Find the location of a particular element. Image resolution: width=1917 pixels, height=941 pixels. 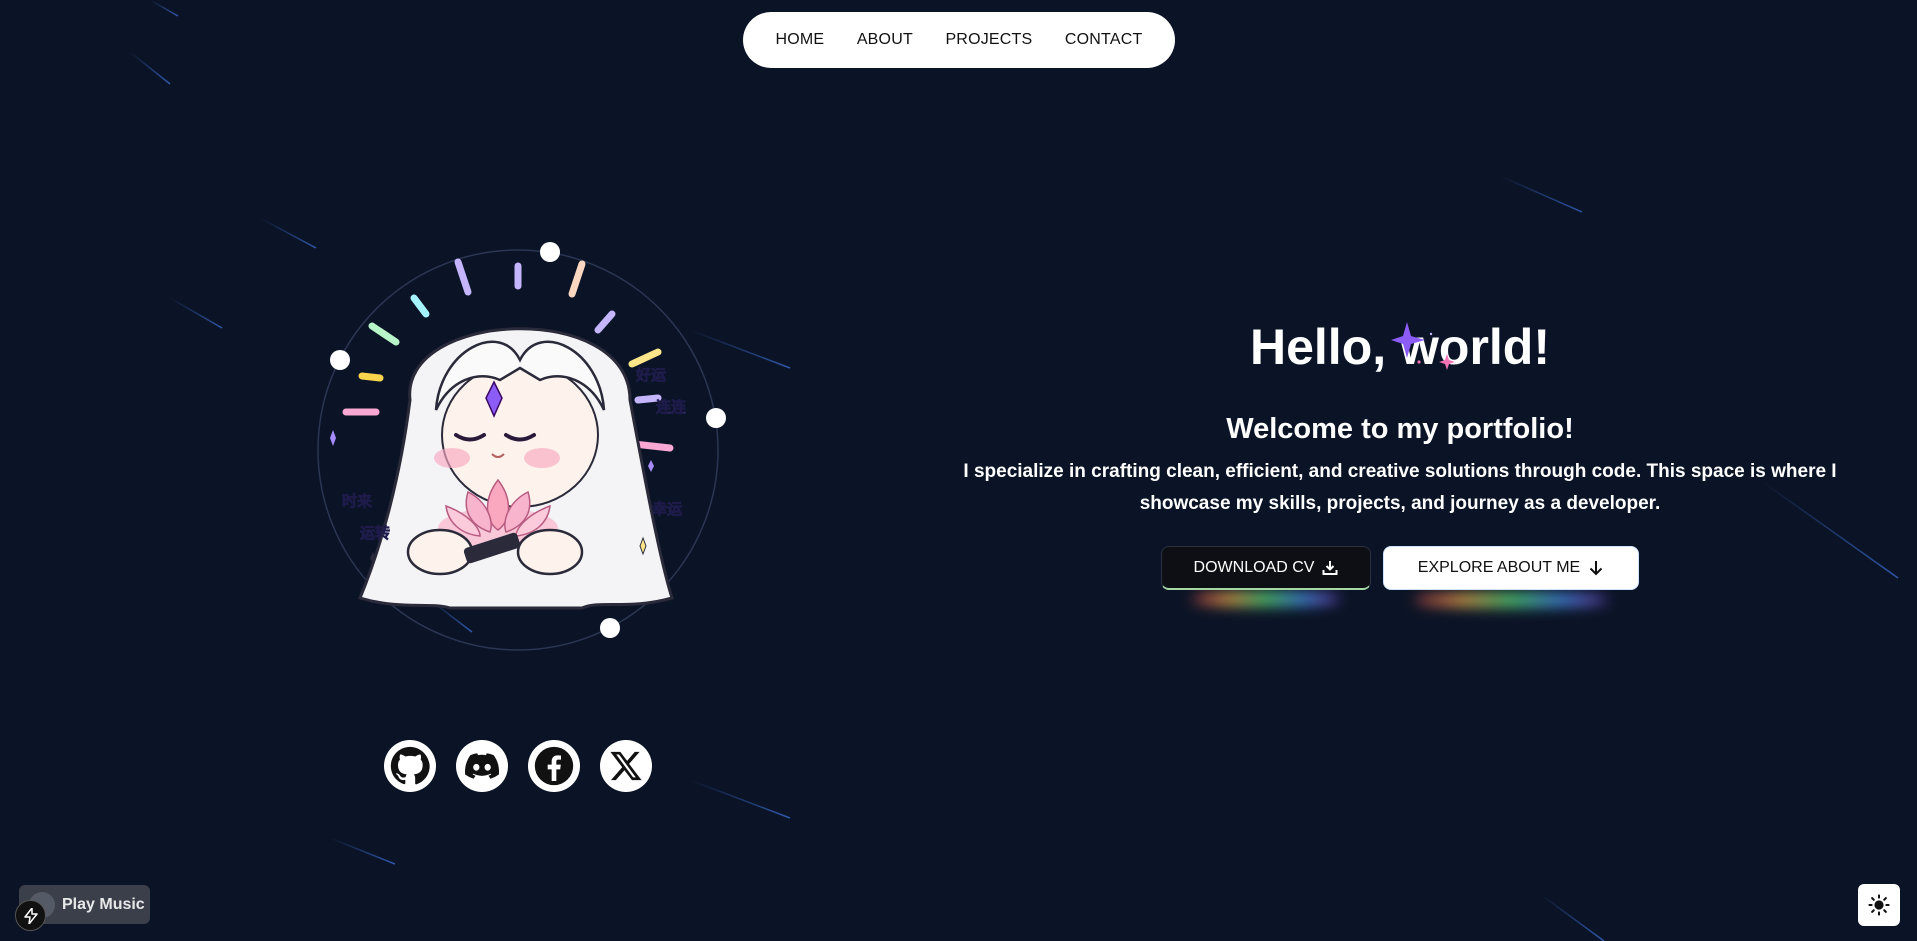

discord-icon is located at coordinates (482, 766).